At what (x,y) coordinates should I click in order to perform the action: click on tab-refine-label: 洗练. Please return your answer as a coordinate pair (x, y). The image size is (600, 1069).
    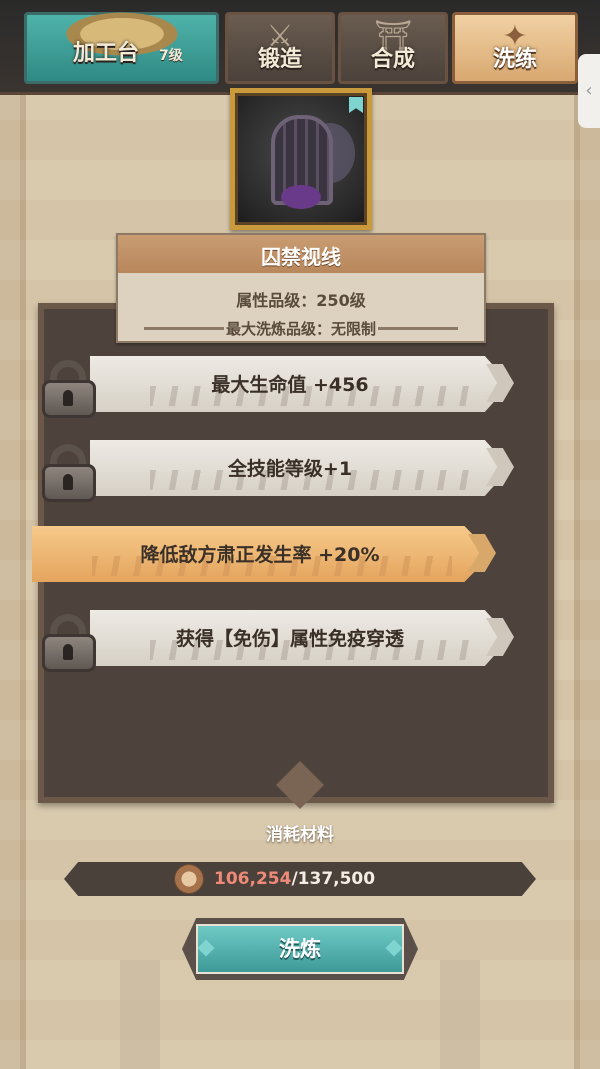
    Looking at the image, I should click on (514, 59).